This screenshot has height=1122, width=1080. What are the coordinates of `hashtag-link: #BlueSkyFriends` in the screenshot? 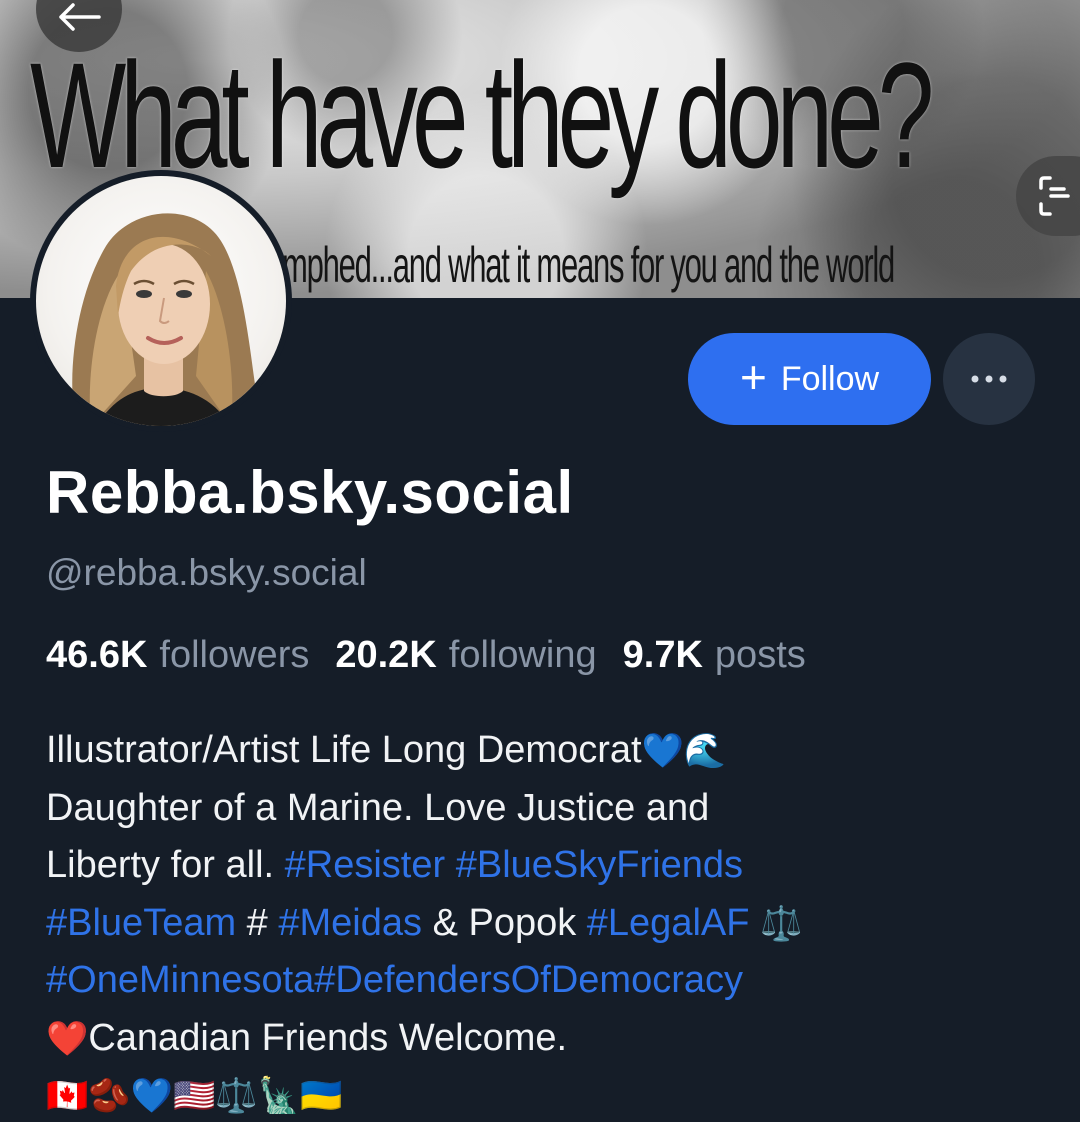 It's located at (599, 865).